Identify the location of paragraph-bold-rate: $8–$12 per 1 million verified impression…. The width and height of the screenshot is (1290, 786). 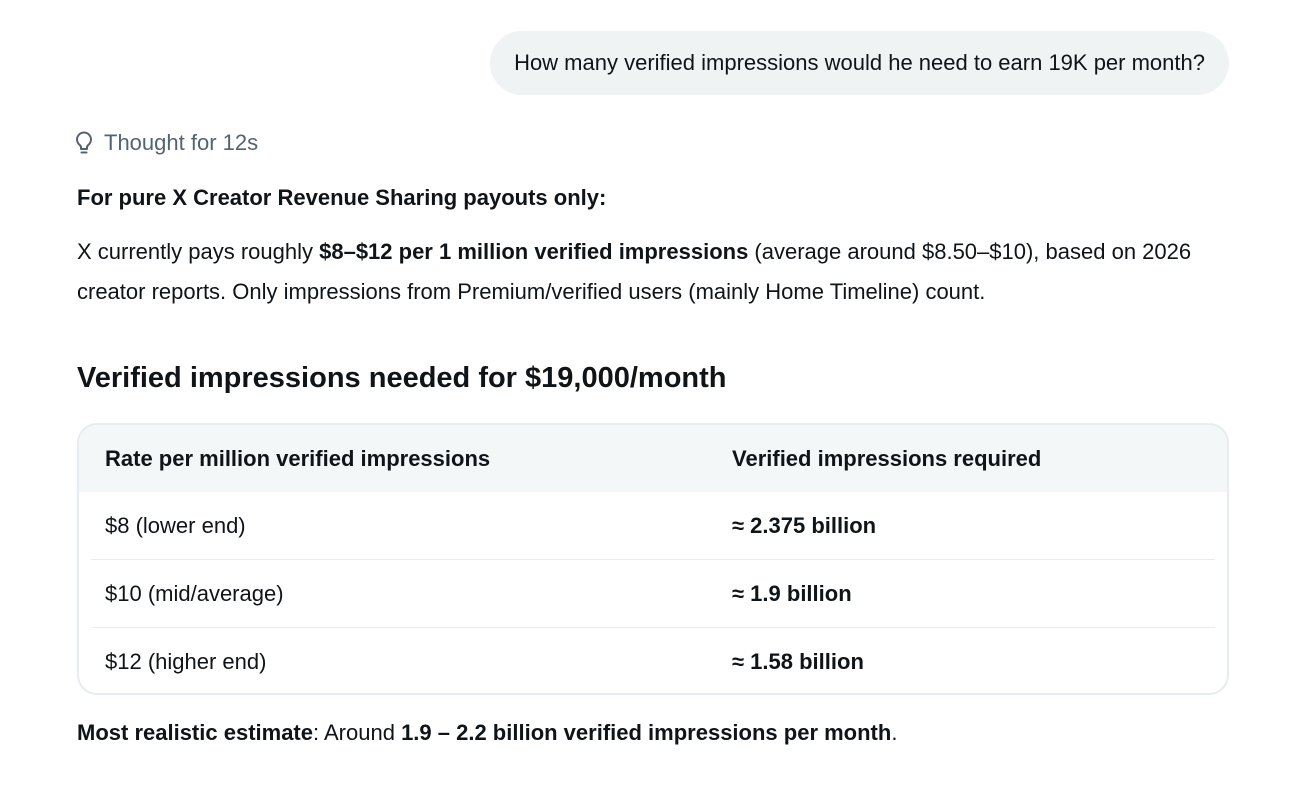
(534, 251).